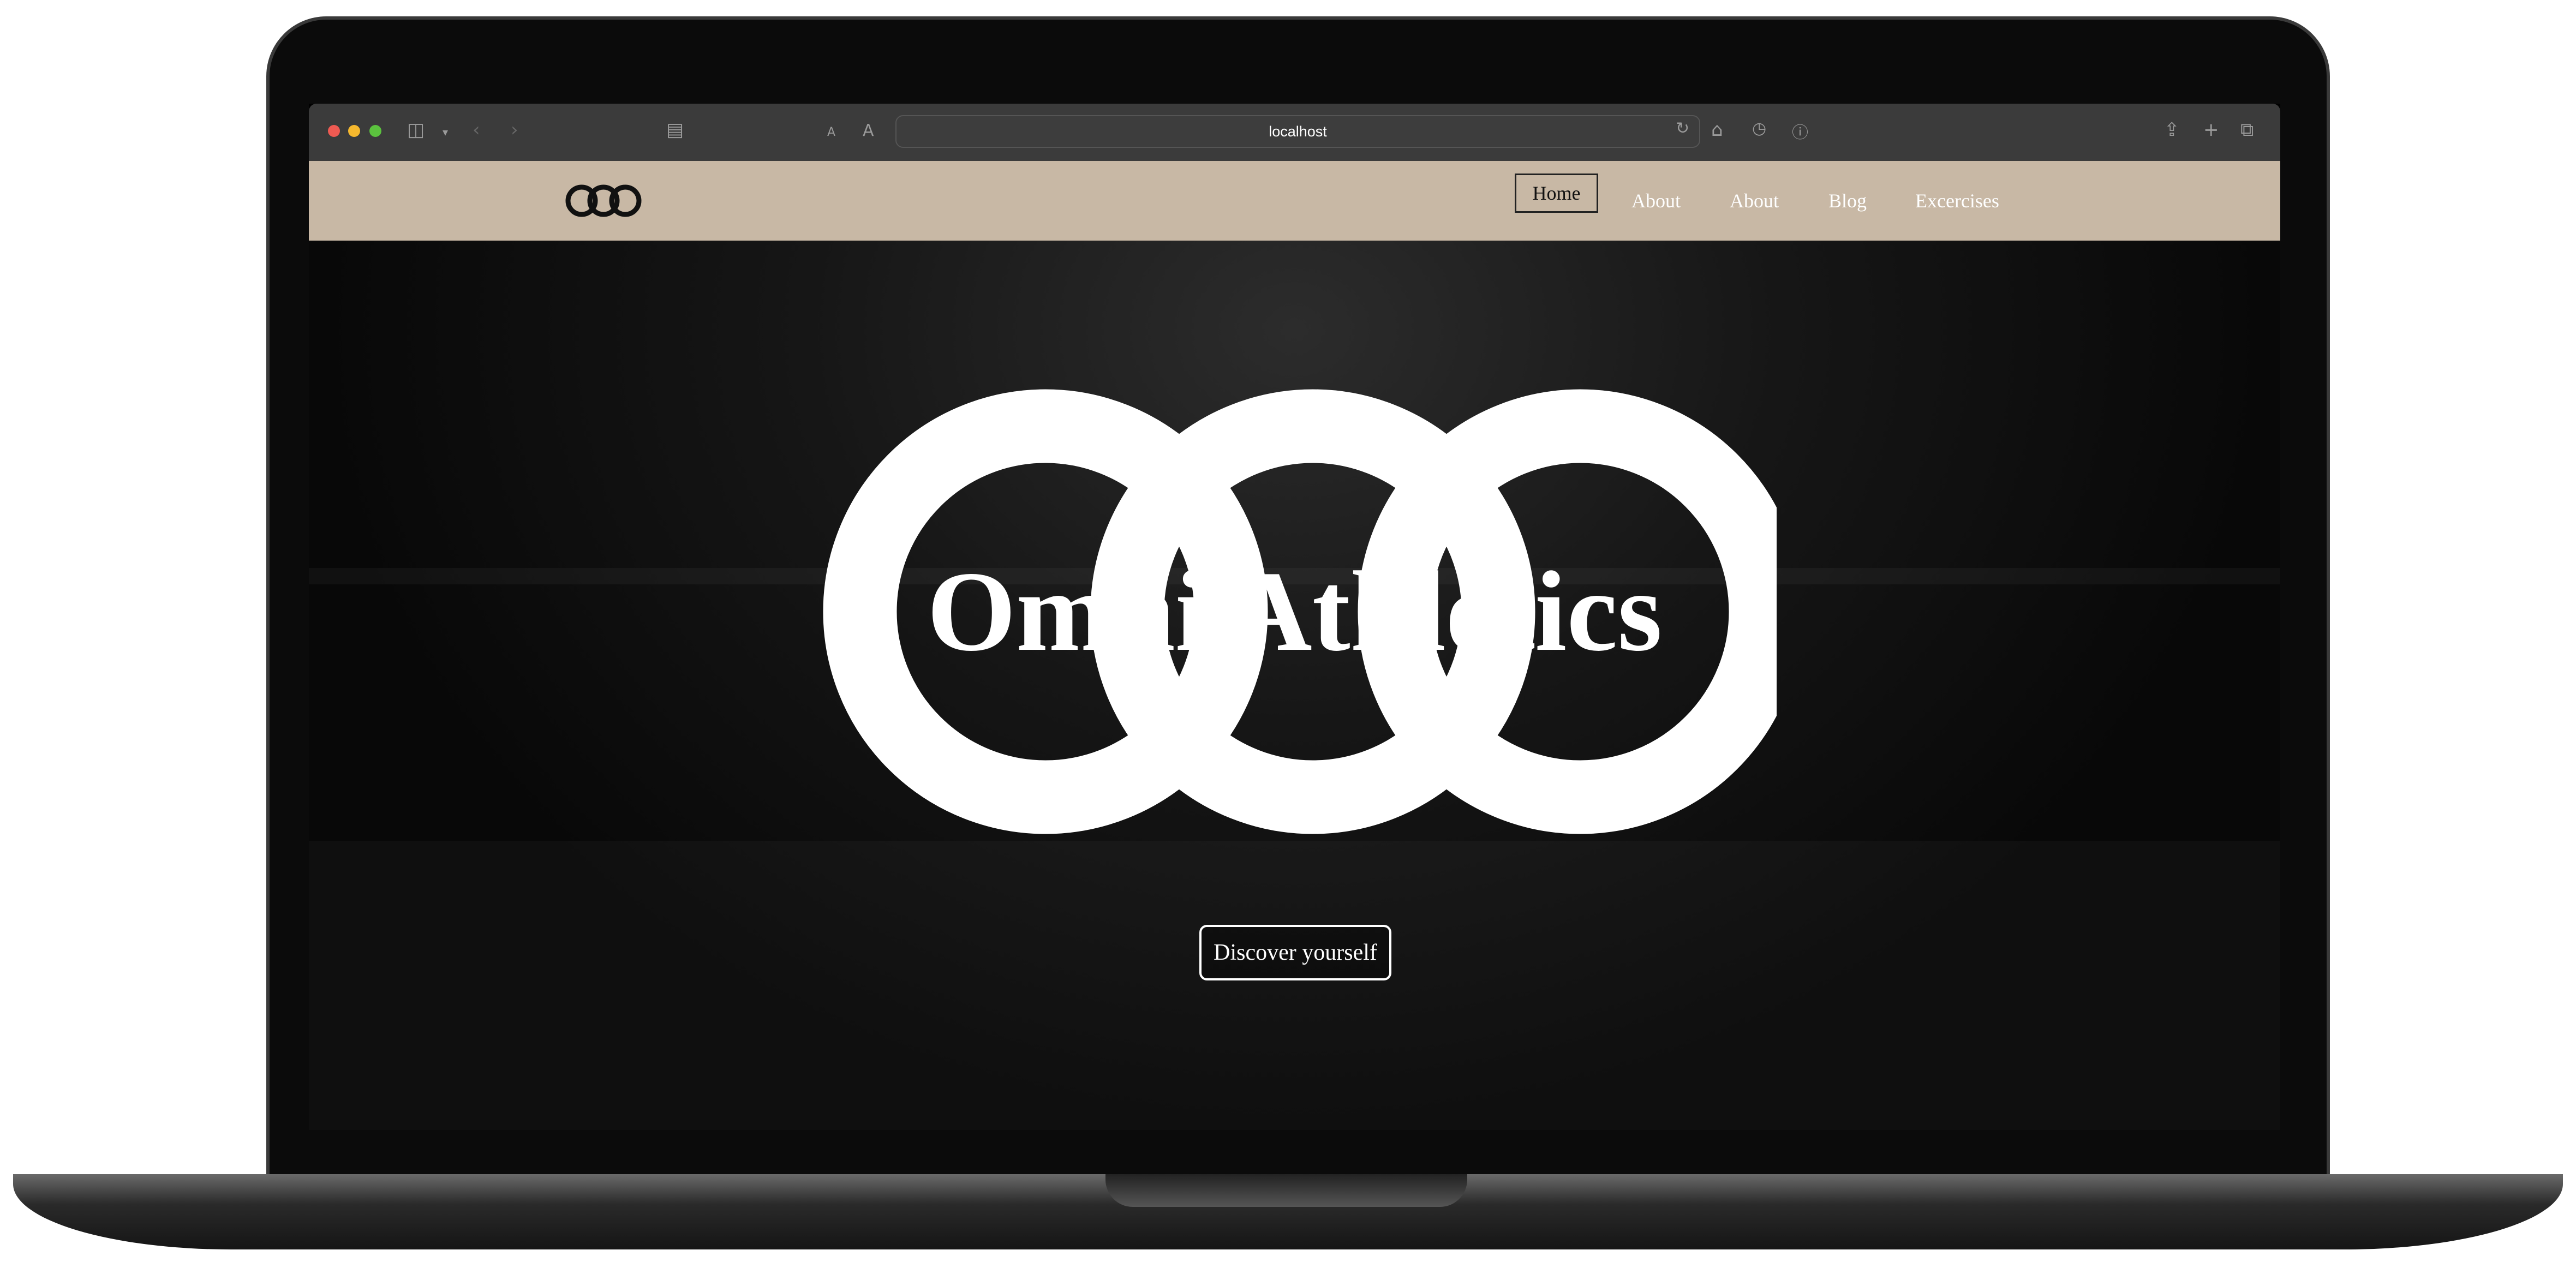 The height and width of the screenshot is (1262, 2576). I want to click on maximize-window-button, so click(375, 131).